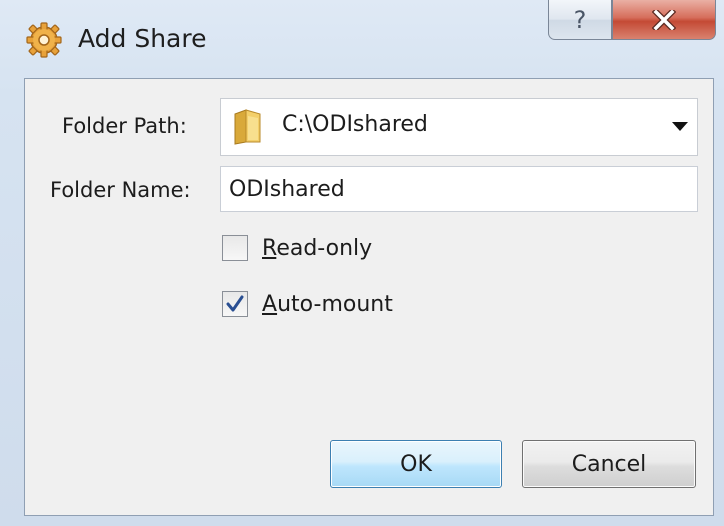 This screenshot has width=724, height=526. What do you see at coordinates (609, 464) in the screenshot?
I see `cancel-button: Cancel` at bounding box center [609, 464].